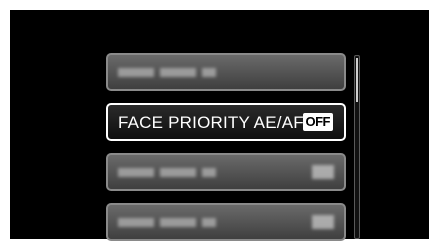 This screenshot has height=249, width=438. What do you see at coordinates (211, 122) in the screenshot?
I see `menu-item-label: FACE PRIORITY AE/AF` at bounding box center [211, 122].